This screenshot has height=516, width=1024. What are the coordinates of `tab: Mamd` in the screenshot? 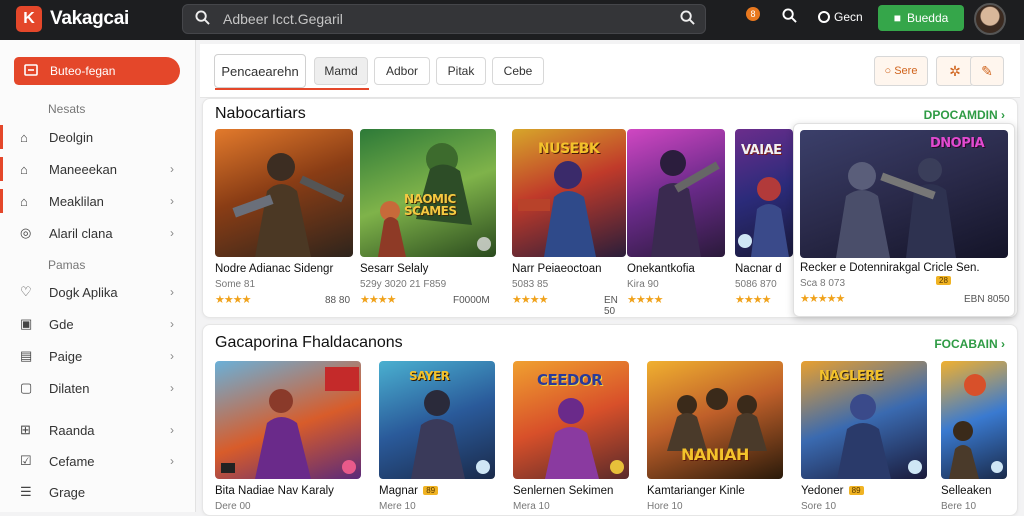 It's located at (341, 71).